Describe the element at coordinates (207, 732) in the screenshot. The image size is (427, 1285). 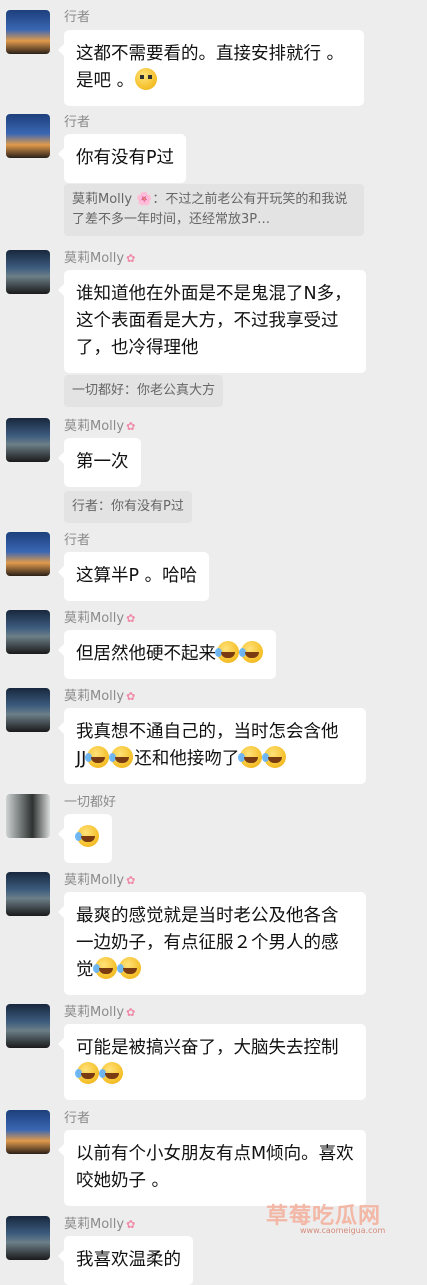
I see `message-text: 我真想不通自己的，当时怎会含他` at that location.